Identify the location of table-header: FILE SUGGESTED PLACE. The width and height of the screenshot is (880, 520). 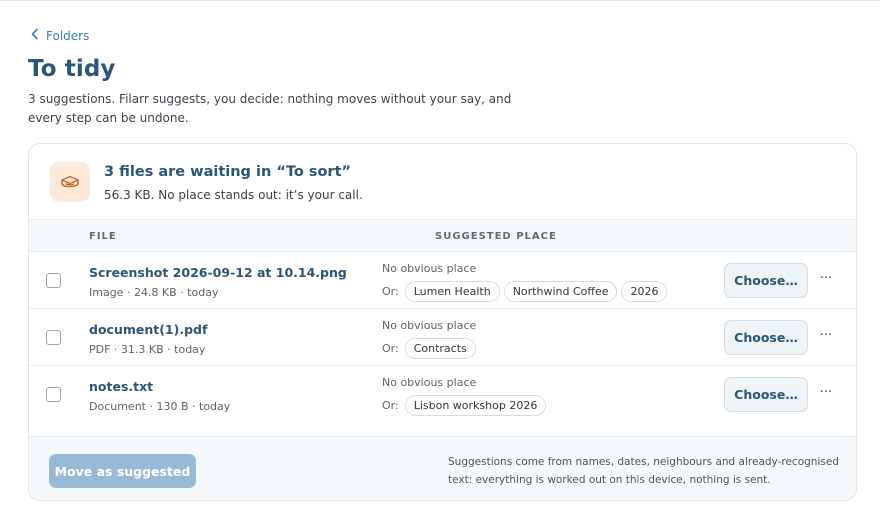
(442, 235).